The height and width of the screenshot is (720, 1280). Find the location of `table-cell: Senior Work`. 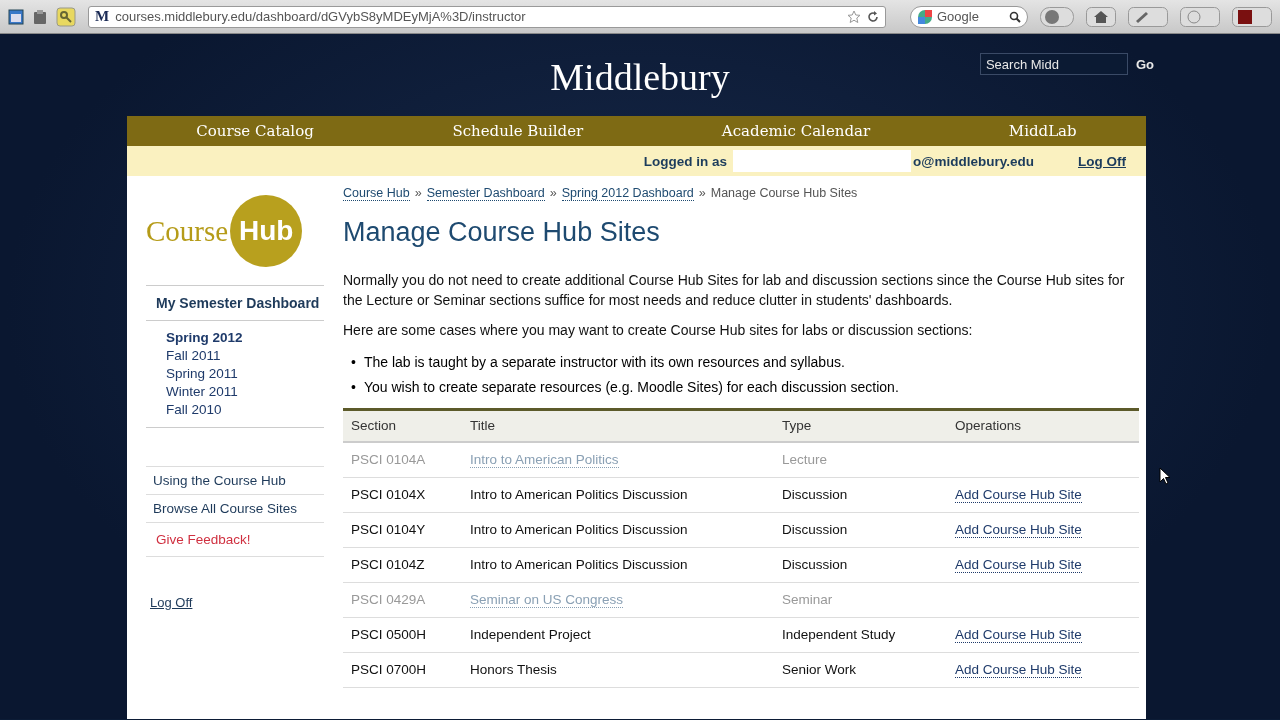

table-cell: Senior Work is located at coordinates (819, 669).